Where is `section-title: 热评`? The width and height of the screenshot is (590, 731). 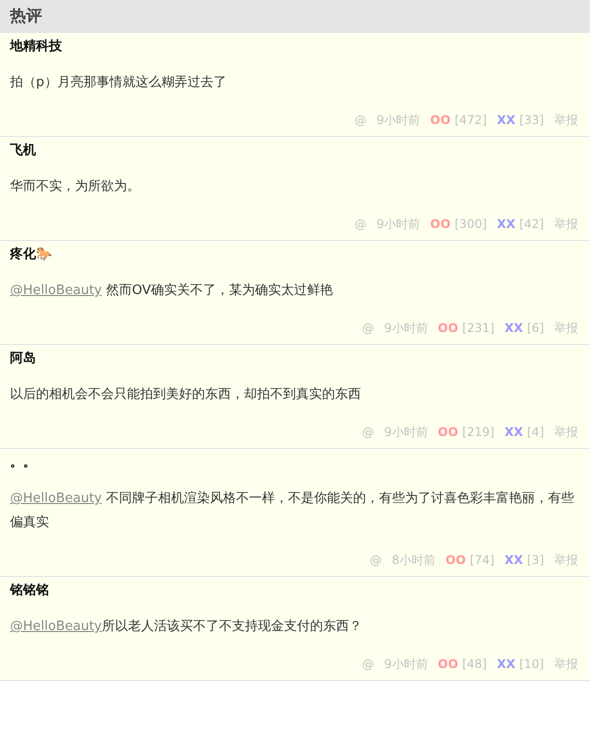
section-title: 热评 is located at coordinates (26, 16).